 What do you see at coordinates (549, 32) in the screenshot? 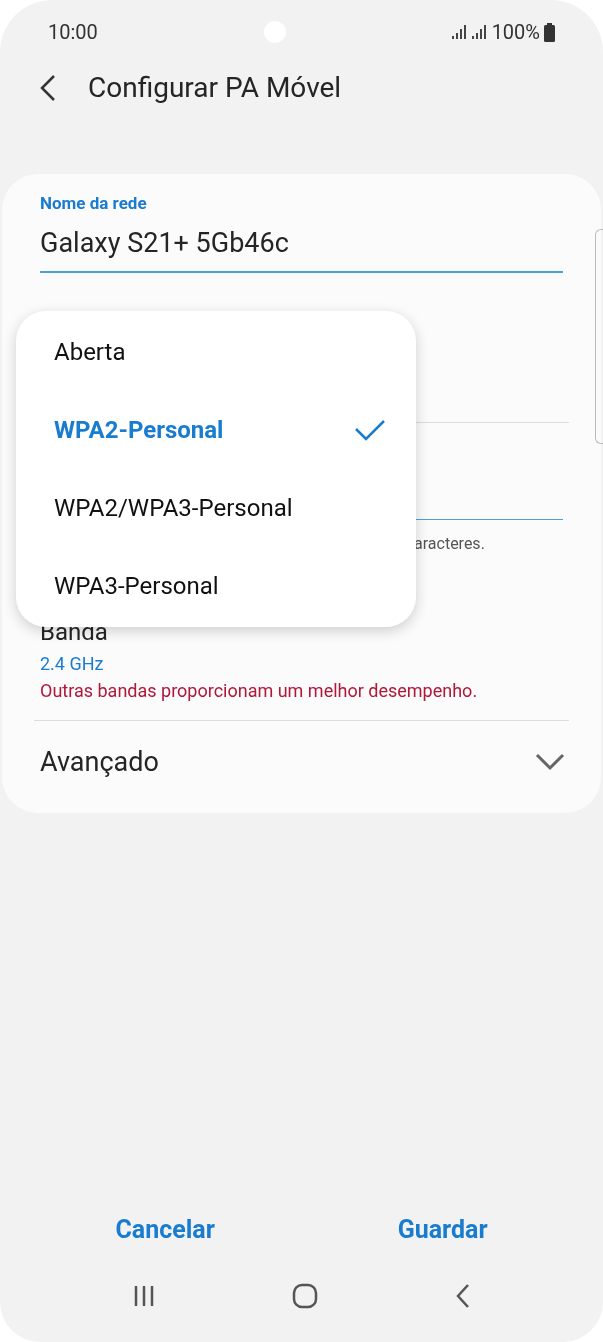
I see `battery-icon` at bounding box center [549, 32].